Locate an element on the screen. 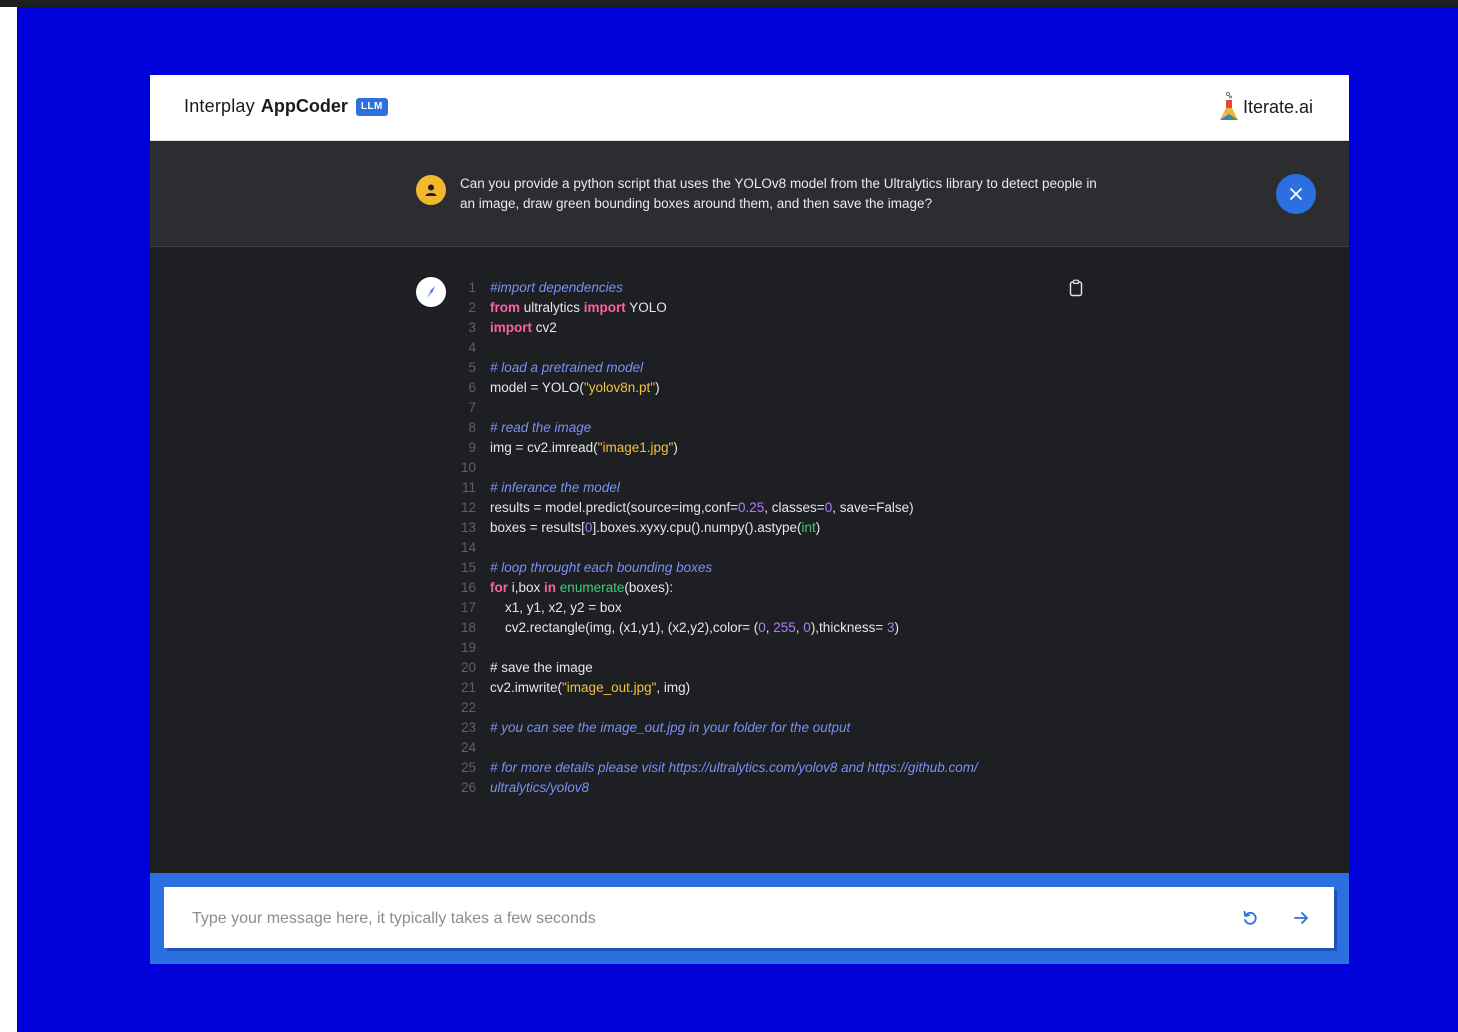 The height and width of the screenshot is (1032, 1458). line-number: 15 is located at coordinates (468, 567).